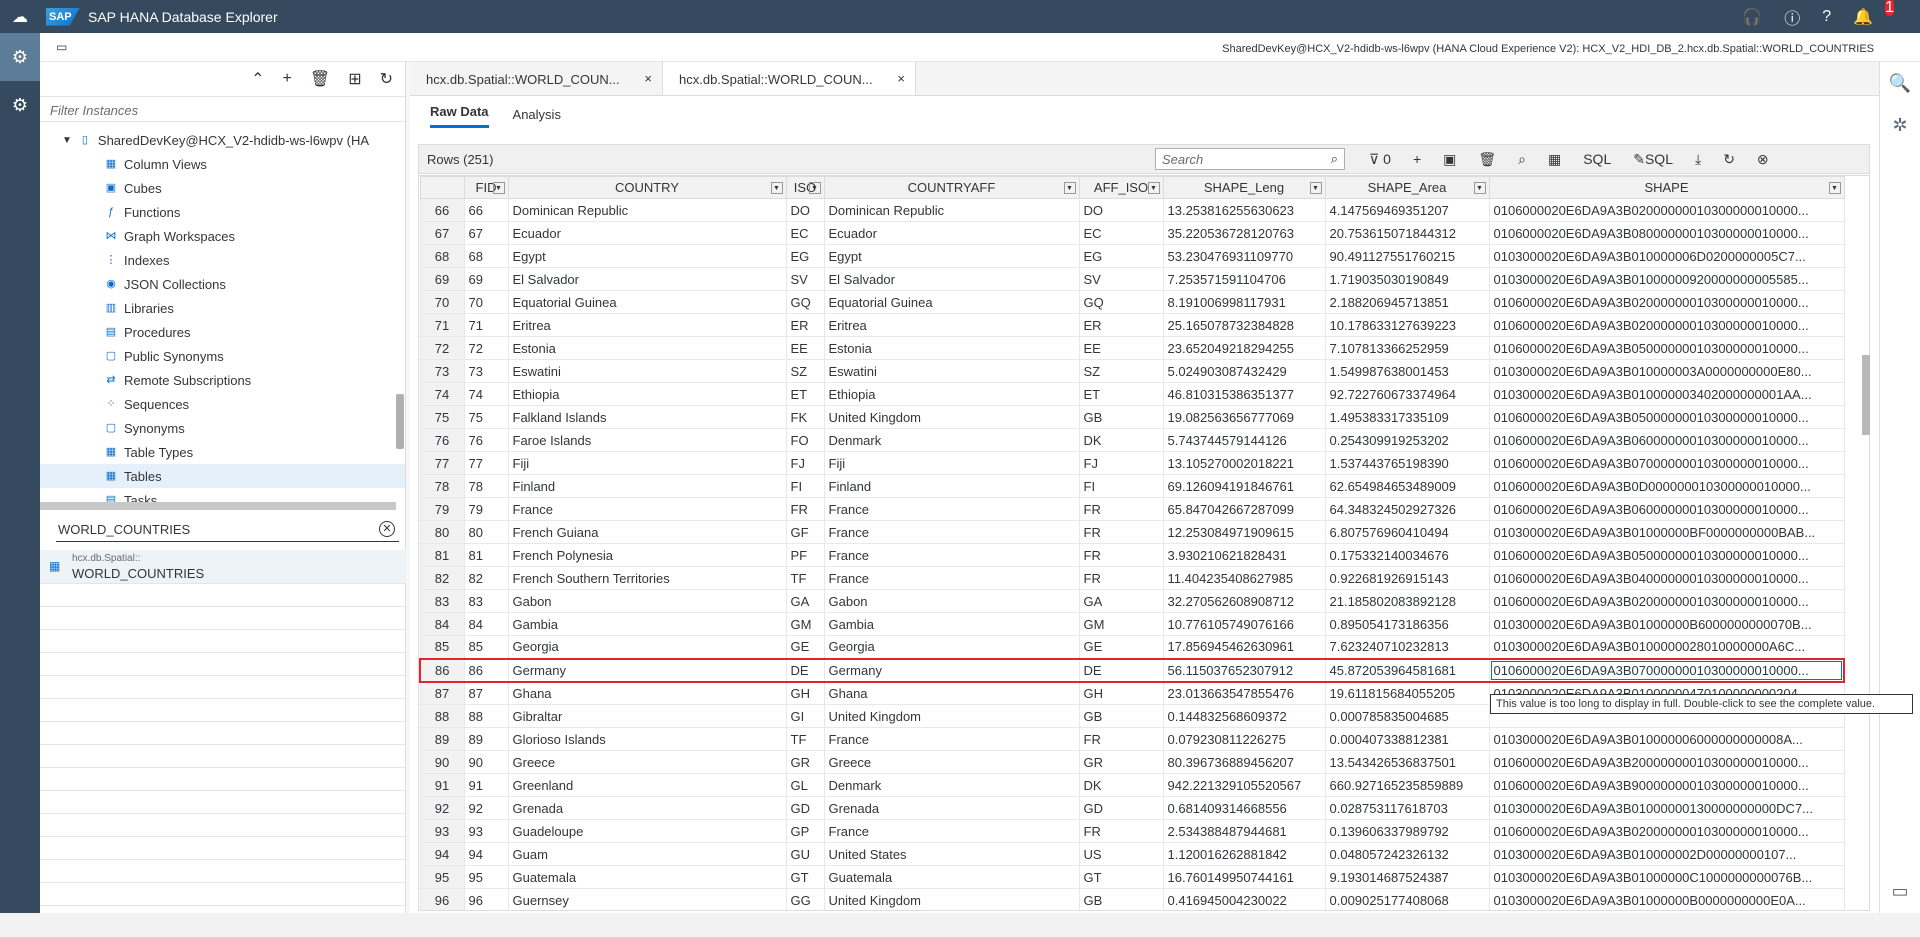 The image size is (1920, 937). What do you see at coordinates (175, 284) in the screenshot?
I see `tree-item-json-collections: JSON Collections` at bounding box center [175, 284].